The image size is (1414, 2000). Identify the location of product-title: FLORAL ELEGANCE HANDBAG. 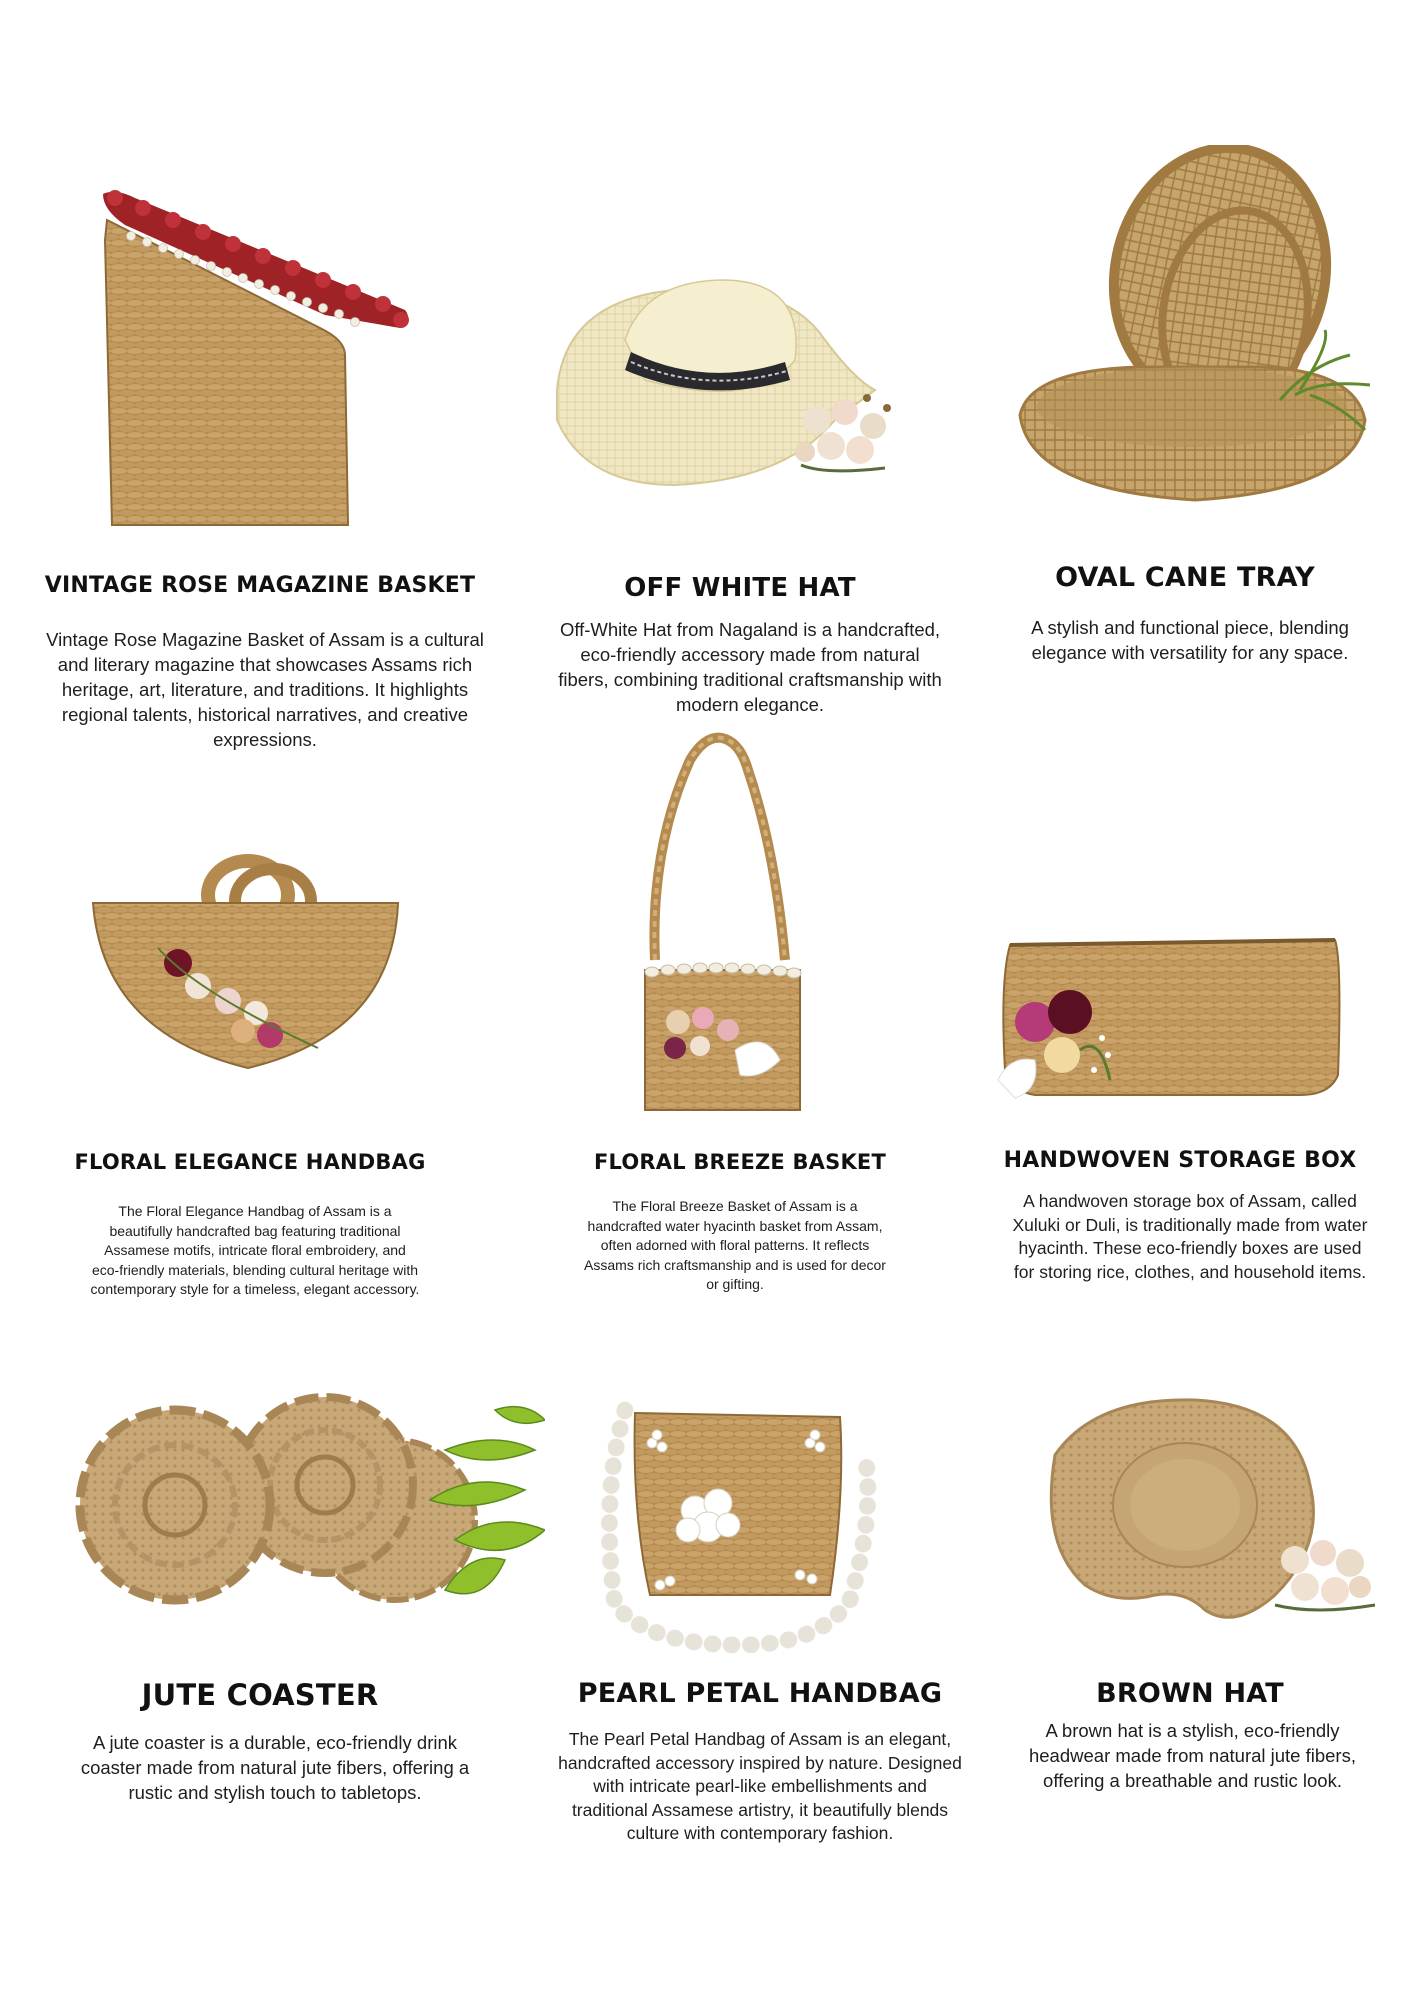
(250, 1162).